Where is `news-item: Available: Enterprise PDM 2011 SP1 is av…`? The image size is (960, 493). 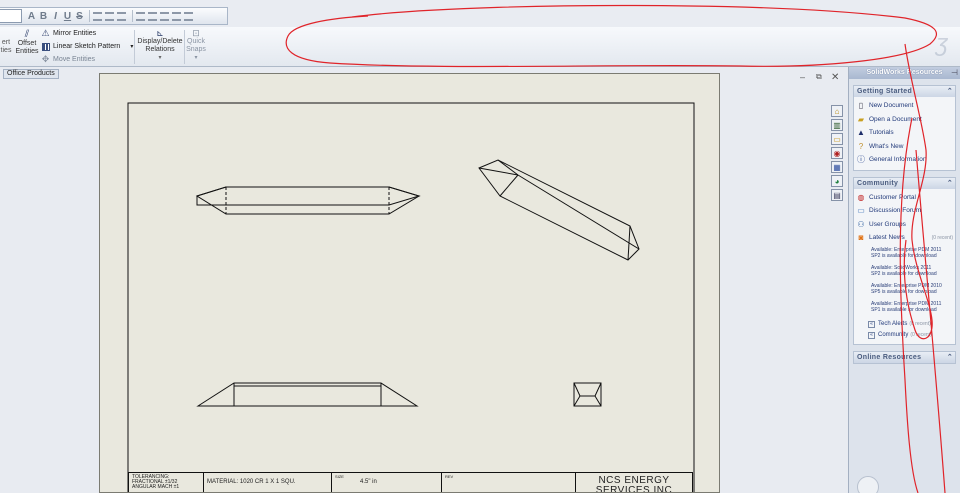 news-item: Available: Enterprise PDM 2011 SP1 is av… is located at coordinates (904, 307).